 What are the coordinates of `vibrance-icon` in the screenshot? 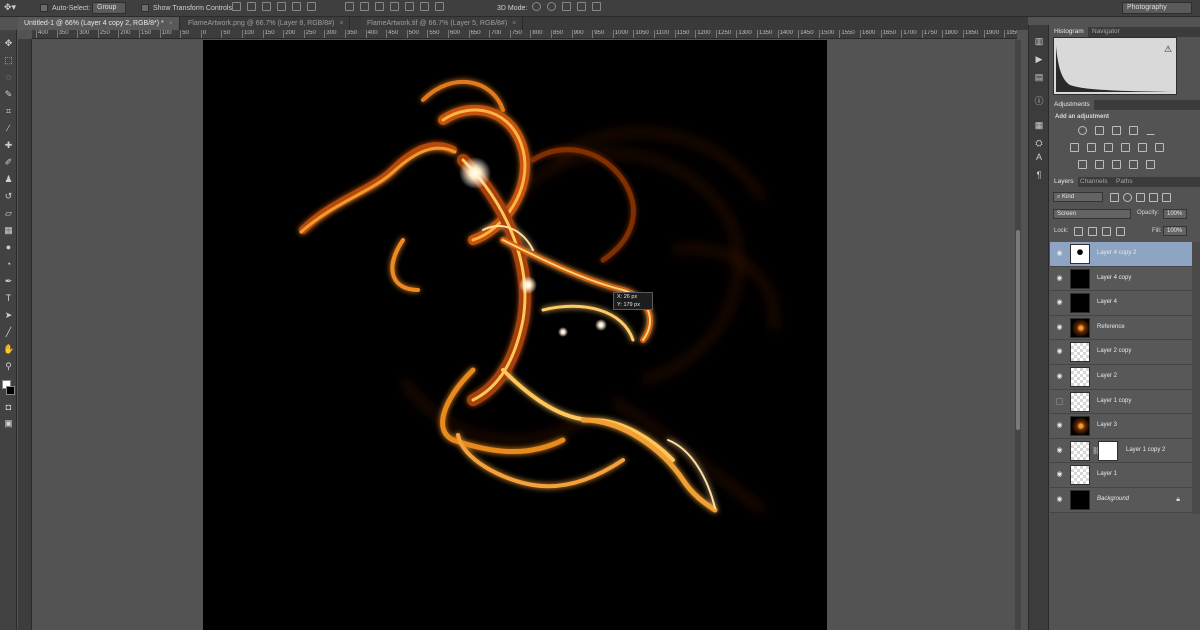 It's located at (1150, 130).